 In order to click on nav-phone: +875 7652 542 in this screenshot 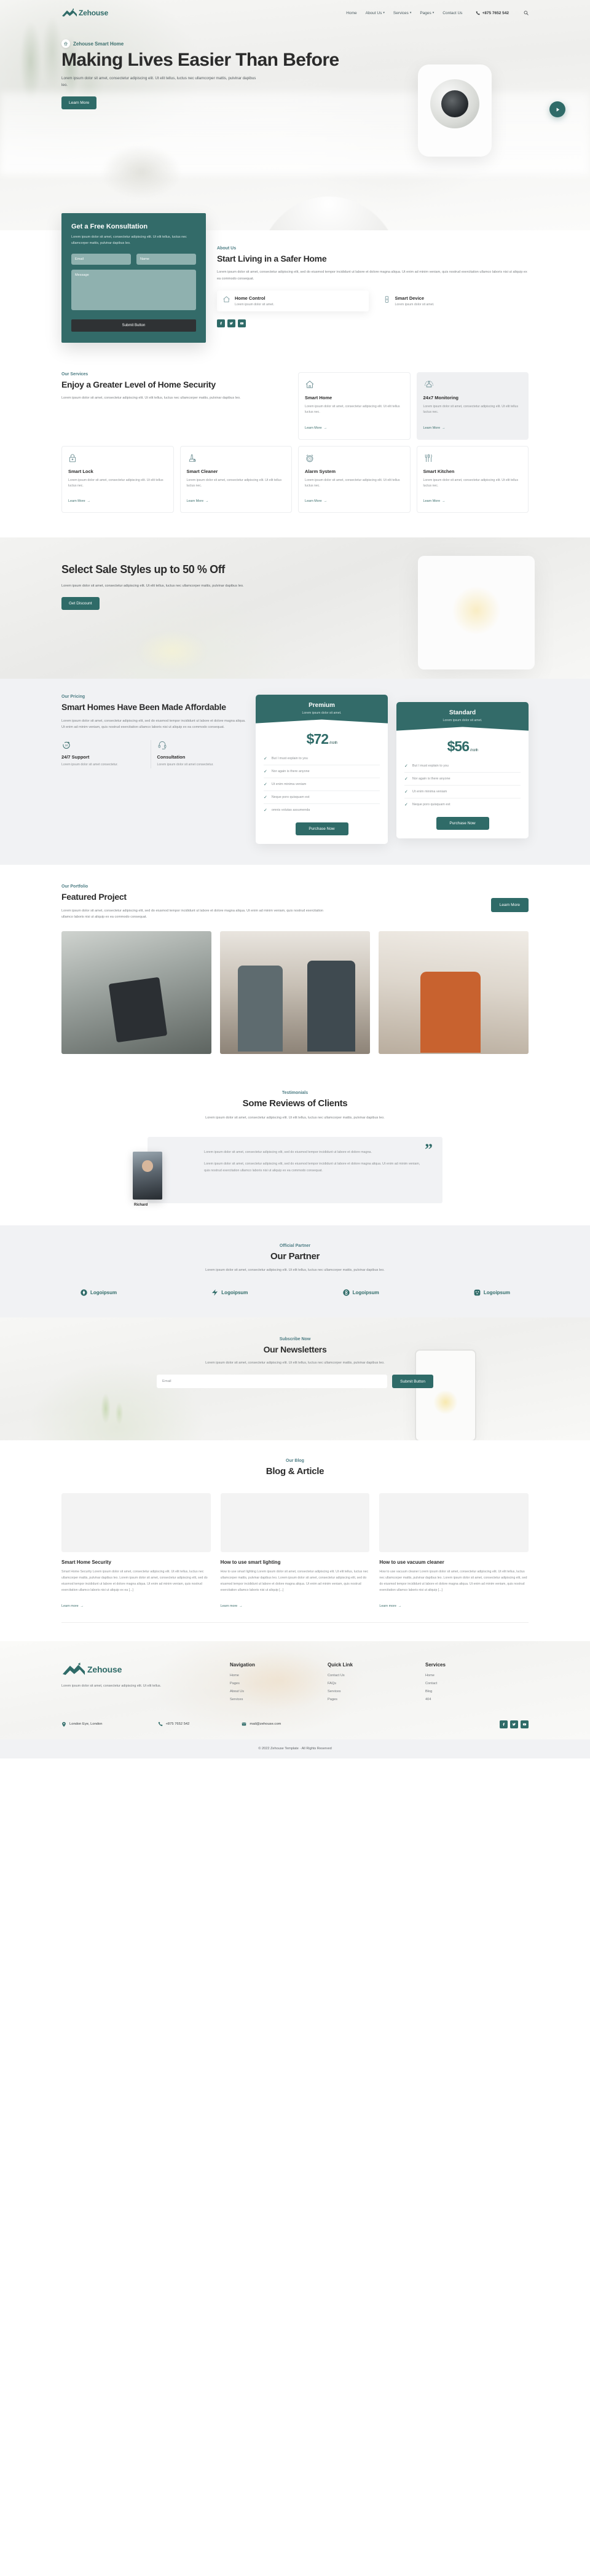, I will do `click(493, 13)`.